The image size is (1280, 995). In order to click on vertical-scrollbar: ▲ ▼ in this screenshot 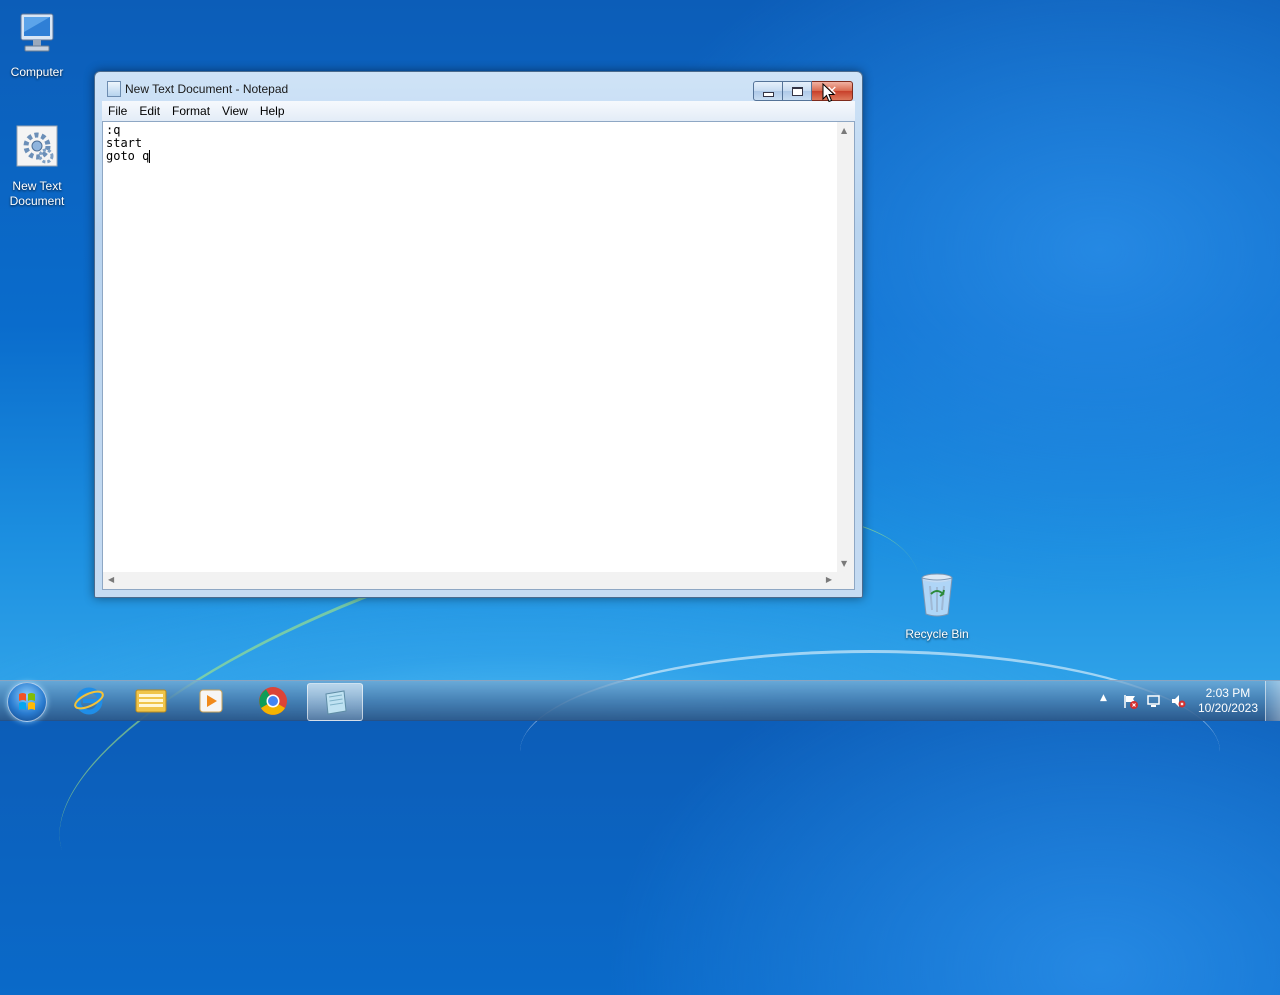, I will do `click(845, 347)`.